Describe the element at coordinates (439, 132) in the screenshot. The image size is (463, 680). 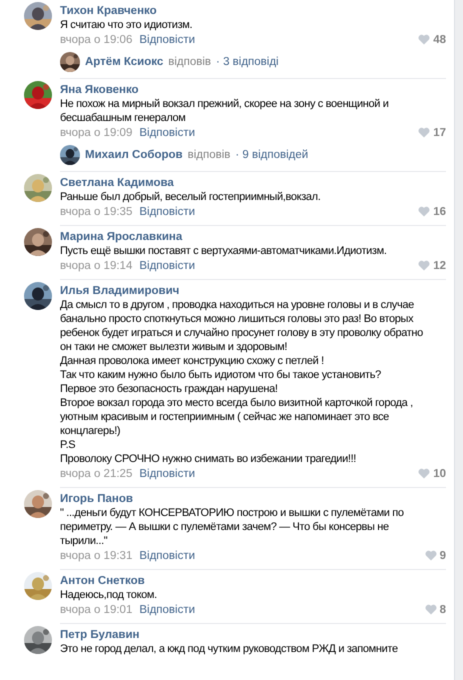
I see `like-count: 17` at that location.